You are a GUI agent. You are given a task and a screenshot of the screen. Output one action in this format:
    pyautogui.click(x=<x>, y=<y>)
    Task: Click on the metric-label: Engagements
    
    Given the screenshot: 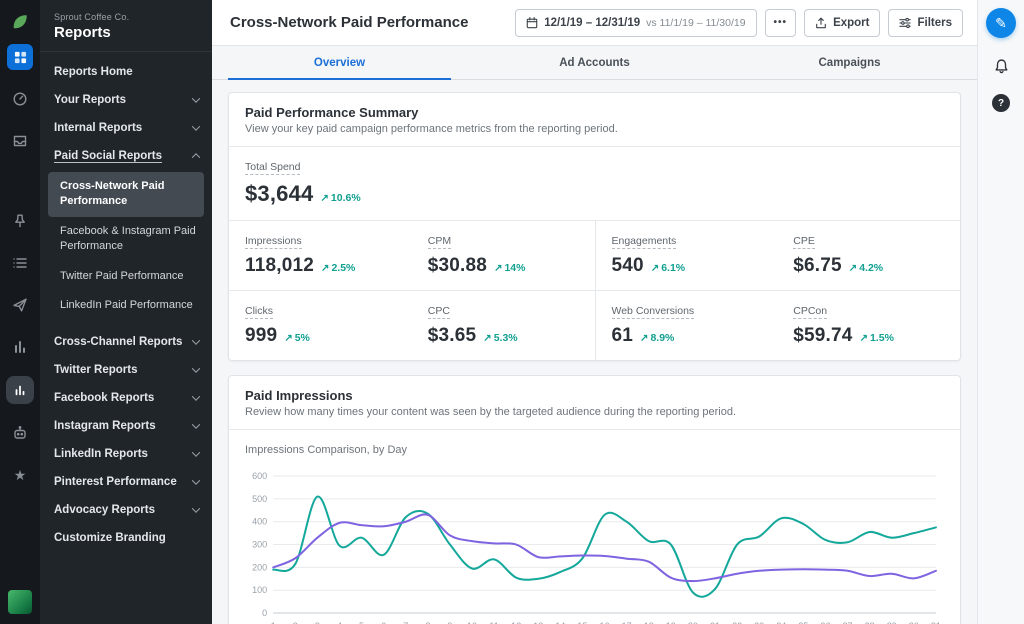 What is the action you would take?
    pyautogui.click(x=644, y=242)
    